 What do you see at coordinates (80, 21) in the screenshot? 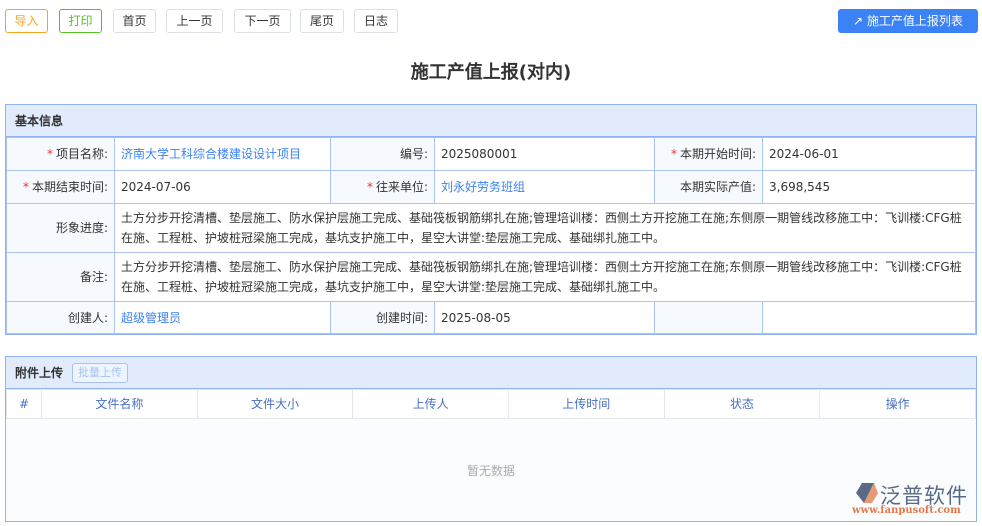
I see `print-button: 打印` at bounding box center [80, 21].